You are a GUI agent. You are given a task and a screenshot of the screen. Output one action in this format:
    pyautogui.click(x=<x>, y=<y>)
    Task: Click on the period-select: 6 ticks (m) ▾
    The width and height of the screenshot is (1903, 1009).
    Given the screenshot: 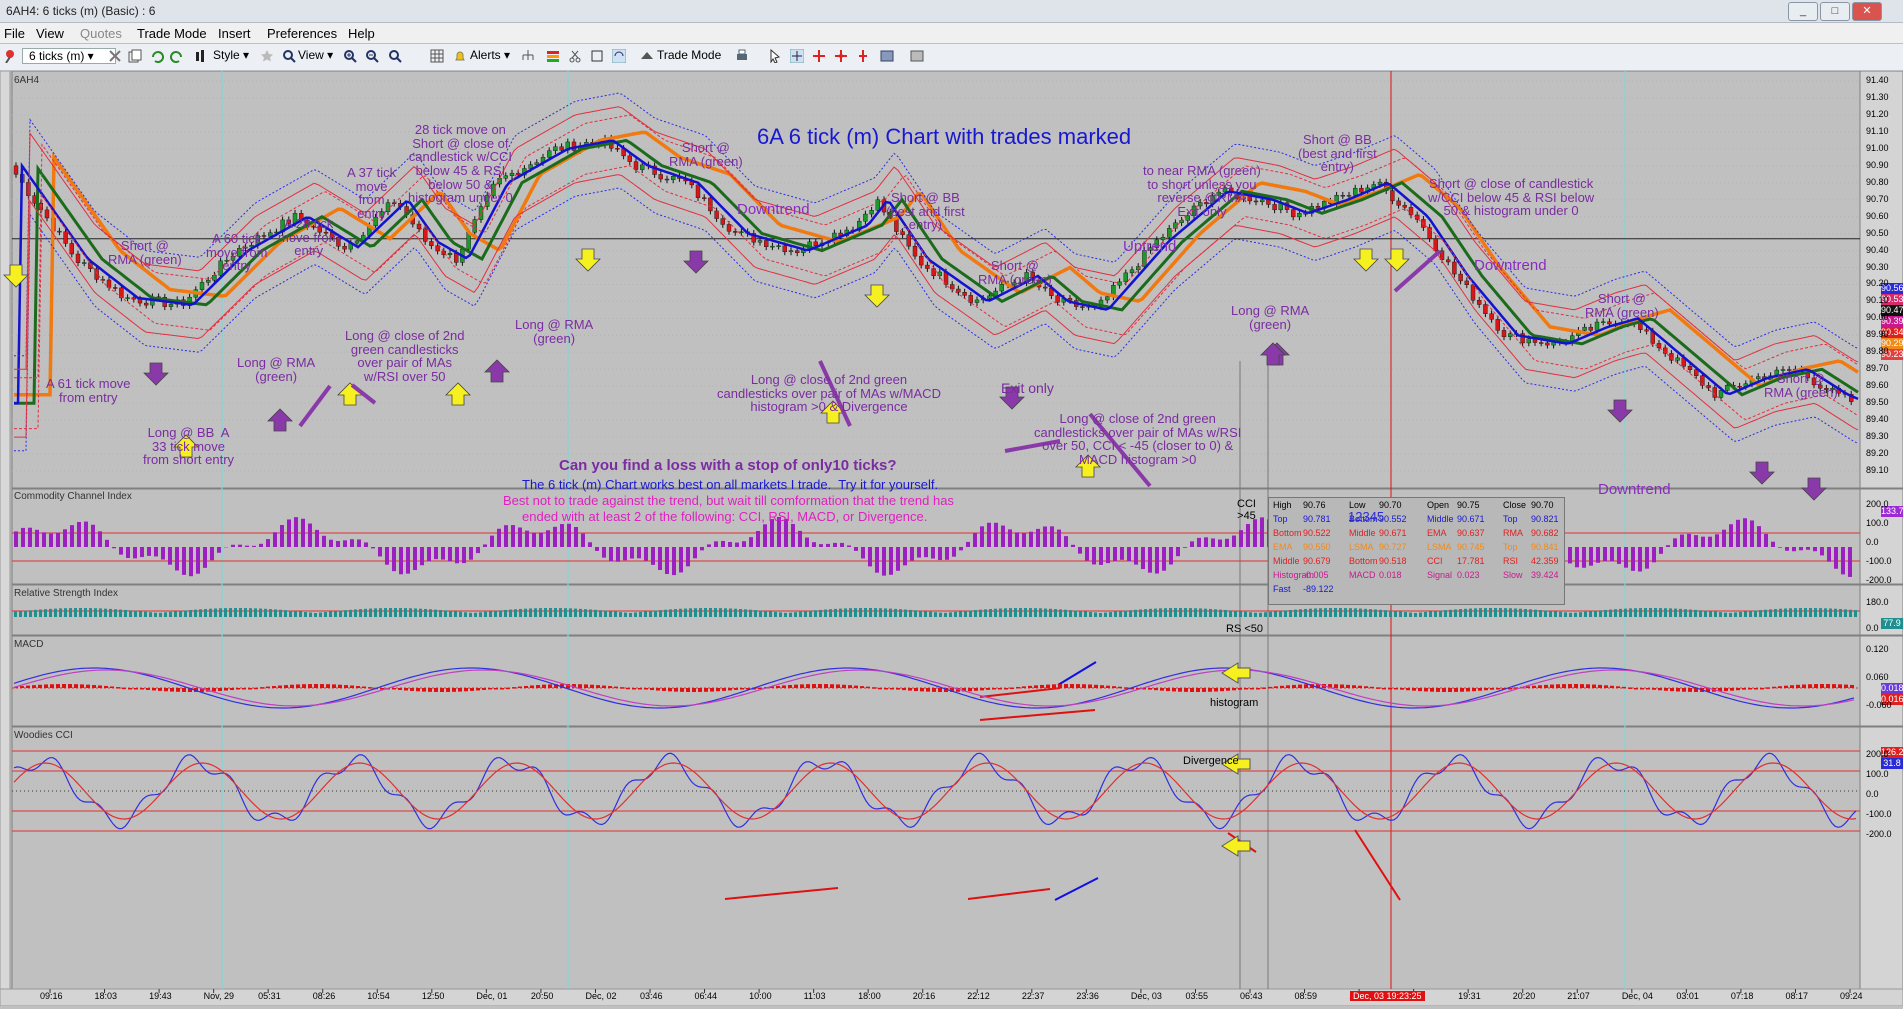 What is the action you would take?
    pyautogui.click(x=69, y=56)
    